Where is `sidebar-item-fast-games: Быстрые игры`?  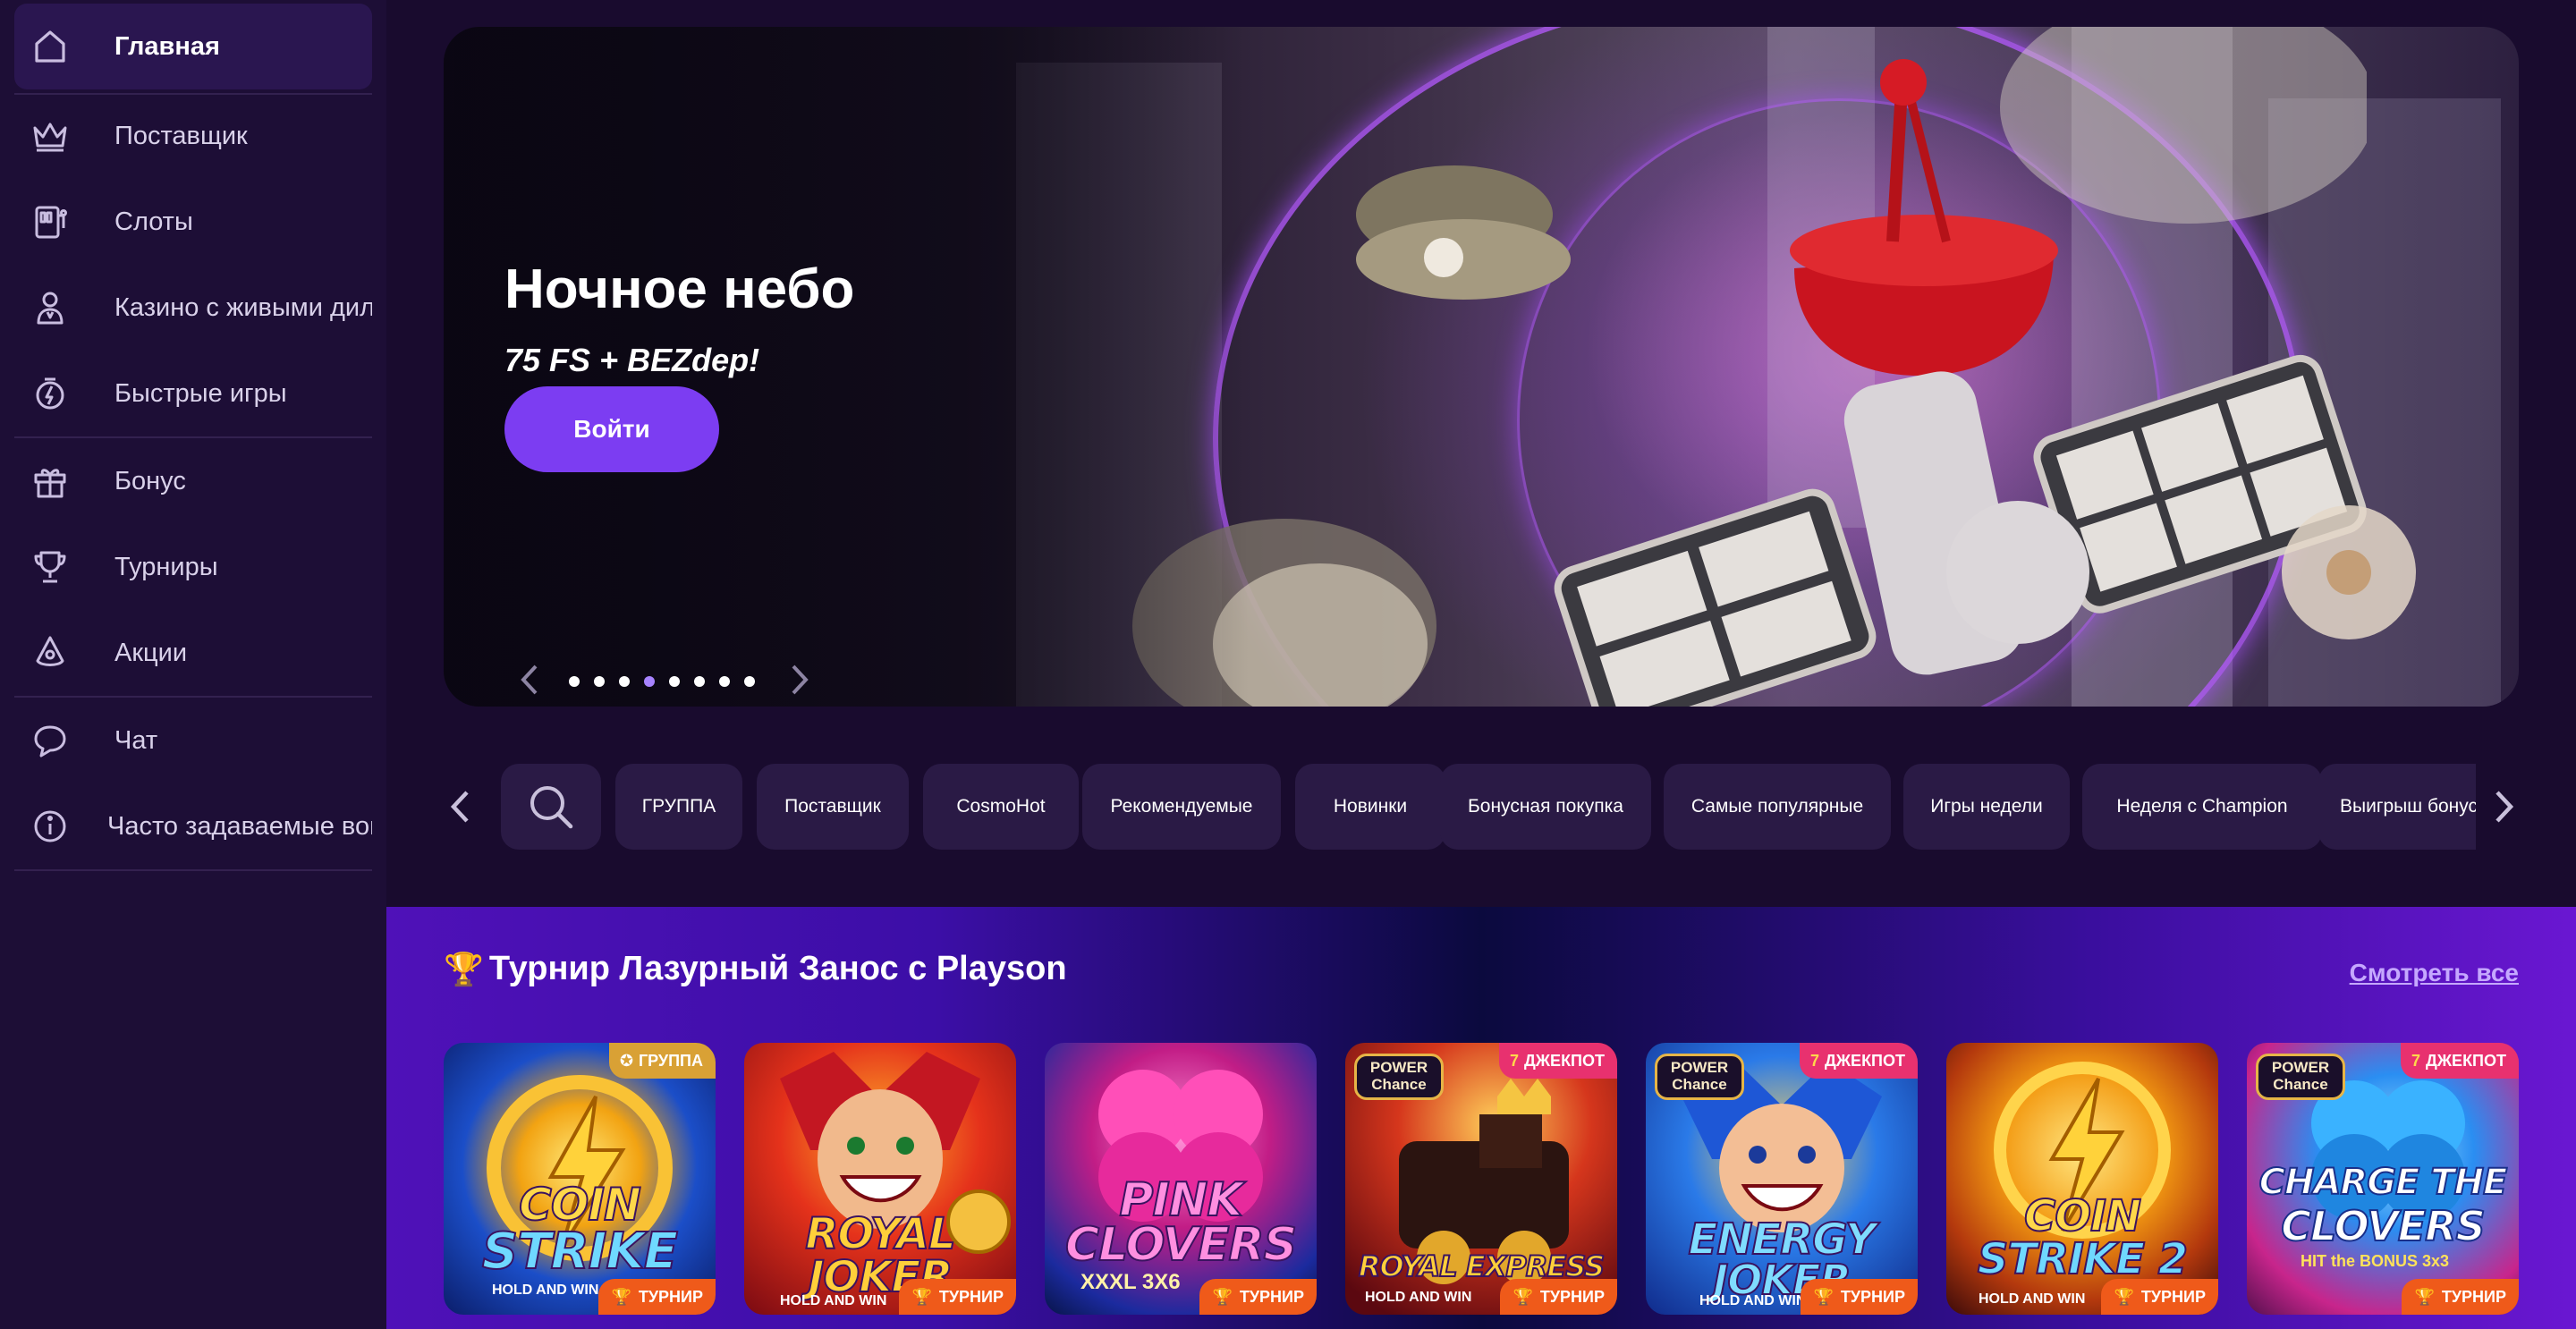
sidebar-item-fast-games: Быстрые игры is located at coordinates (193, 393).